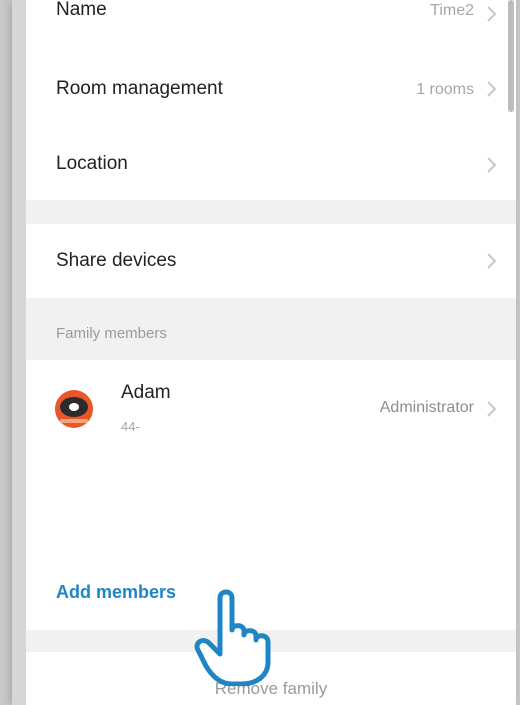 The image size is (520, 705). What do you see at coordinates (146, 392) in the screenshot?
I see `member-name: Adam` at bounding box center [146, 392].